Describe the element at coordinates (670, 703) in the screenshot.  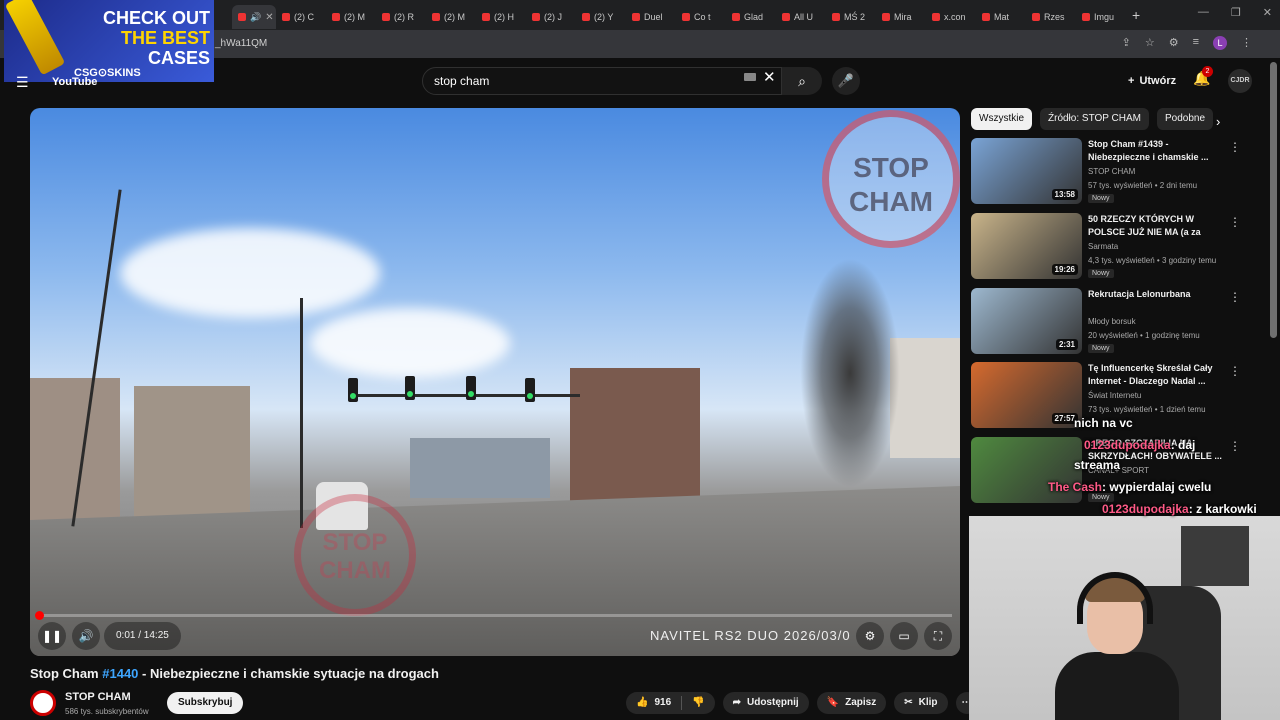
I see `like-button: 👍 916 👎` at that location.